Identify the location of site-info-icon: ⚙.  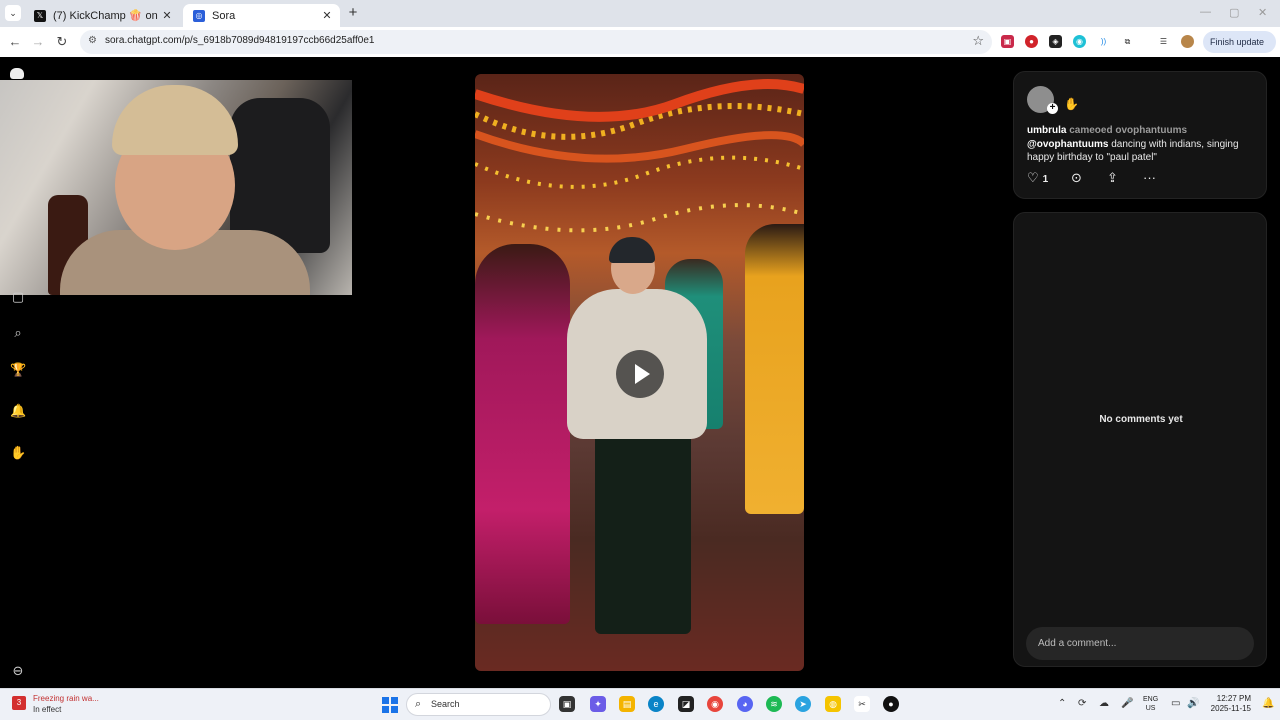
(92, 40).